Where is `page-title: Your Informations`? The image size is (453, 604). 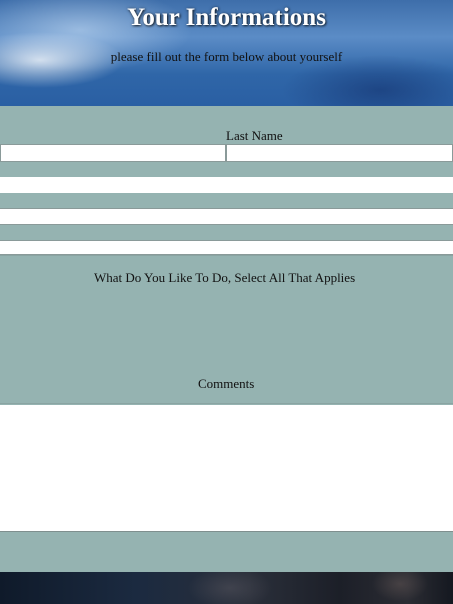 page-title: Your Informations is located at coordinates (226, 17).